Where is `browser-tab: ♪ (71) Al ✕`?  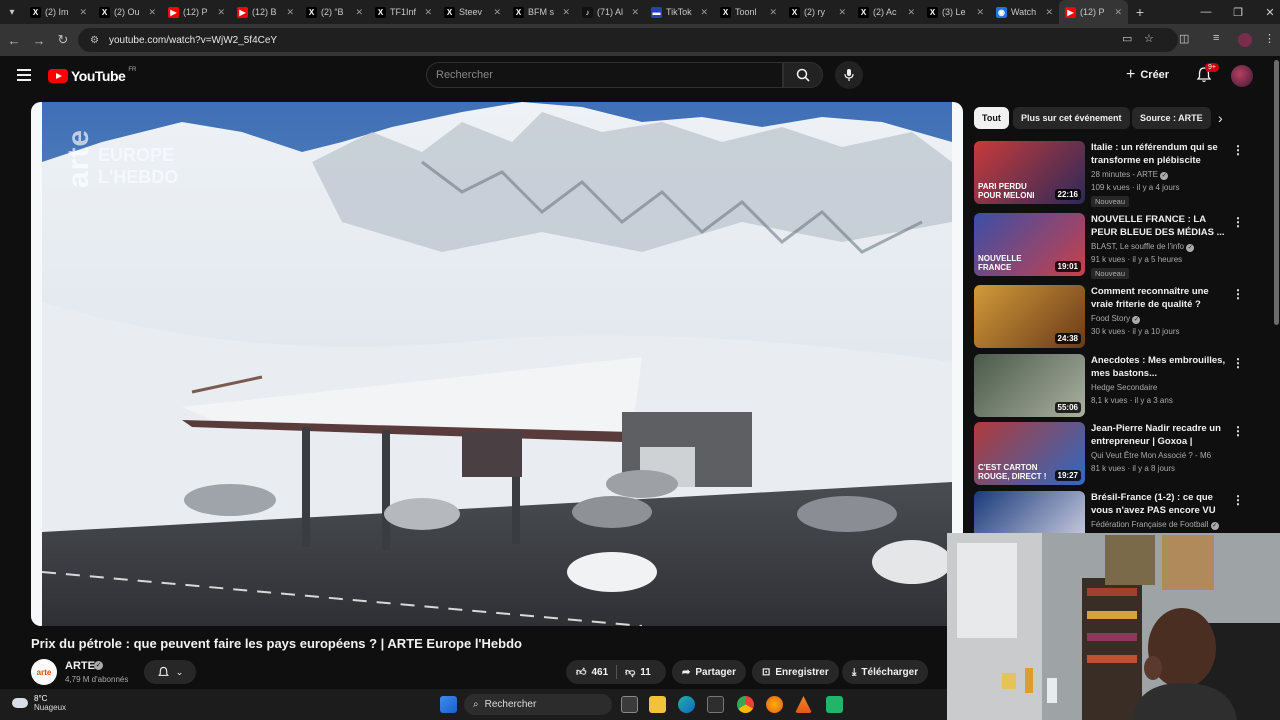 browser-tab: ♪ (71) Al ✕ is located at coordinates (610, 12).